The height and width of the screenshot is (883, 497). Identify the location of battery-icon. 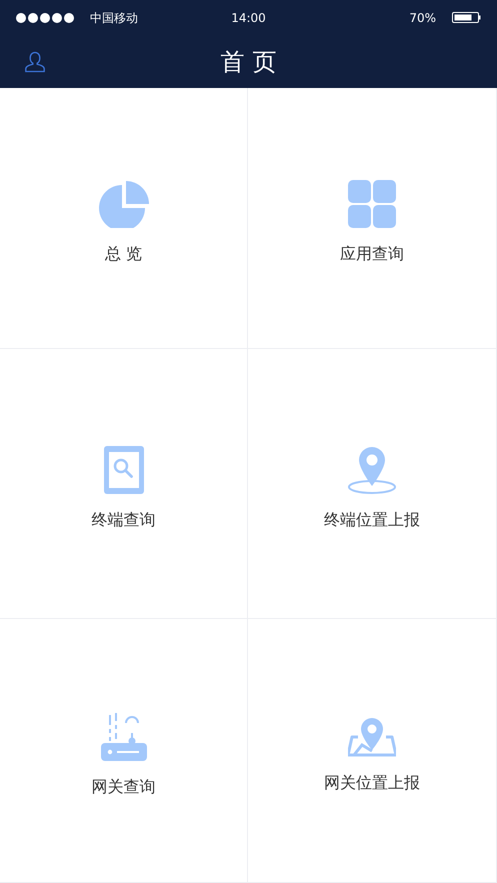
(466, 17).